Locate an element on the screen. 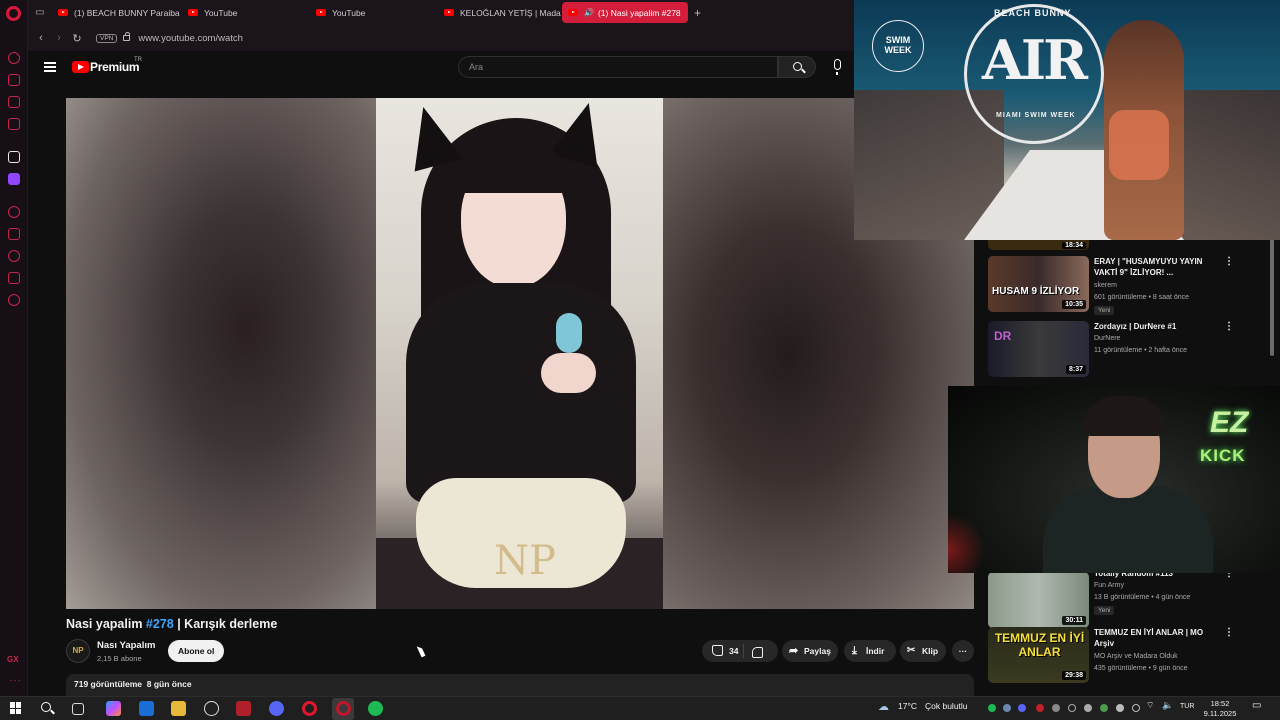 The height and width of the screenshot is (720, 1280). microphone-icon is located at coordinates (837, 67).